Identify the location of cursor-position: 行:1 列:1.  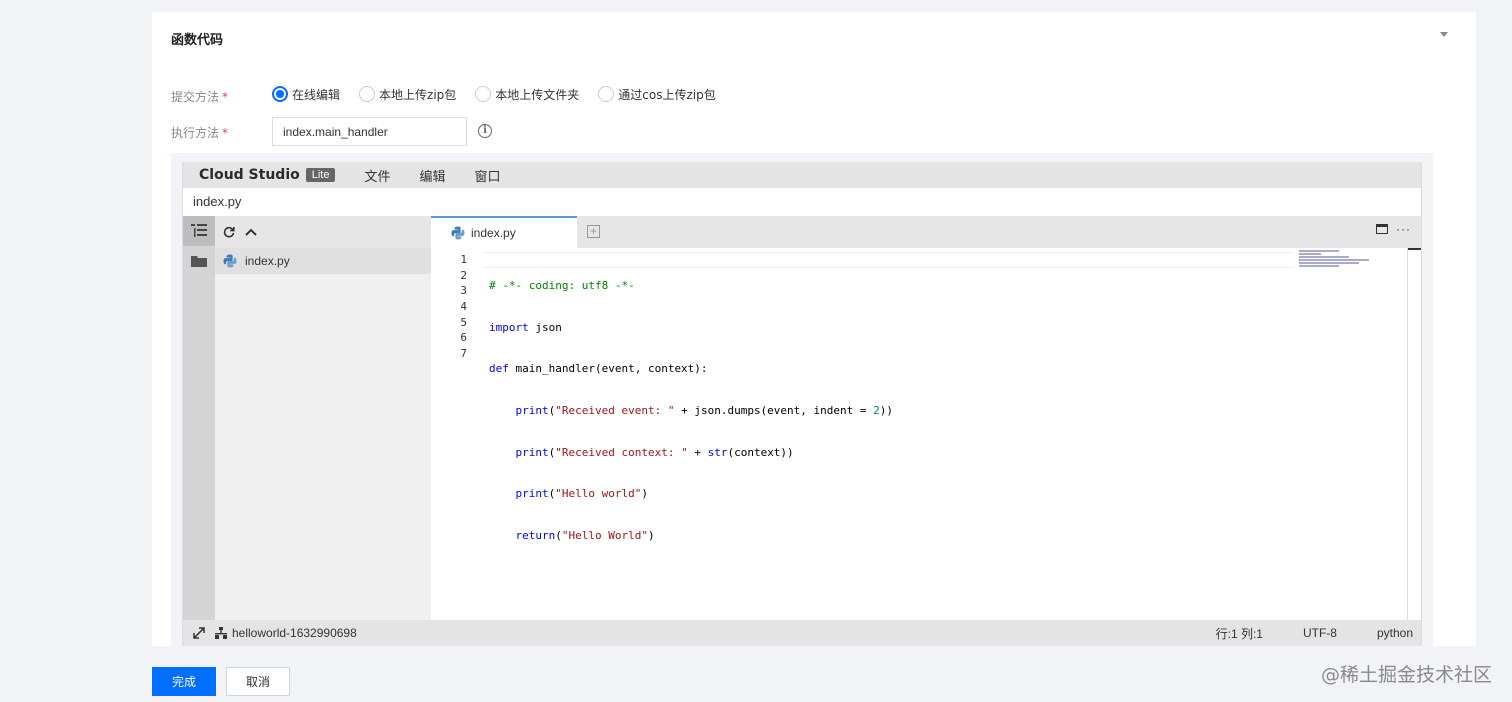
(1239, 633).